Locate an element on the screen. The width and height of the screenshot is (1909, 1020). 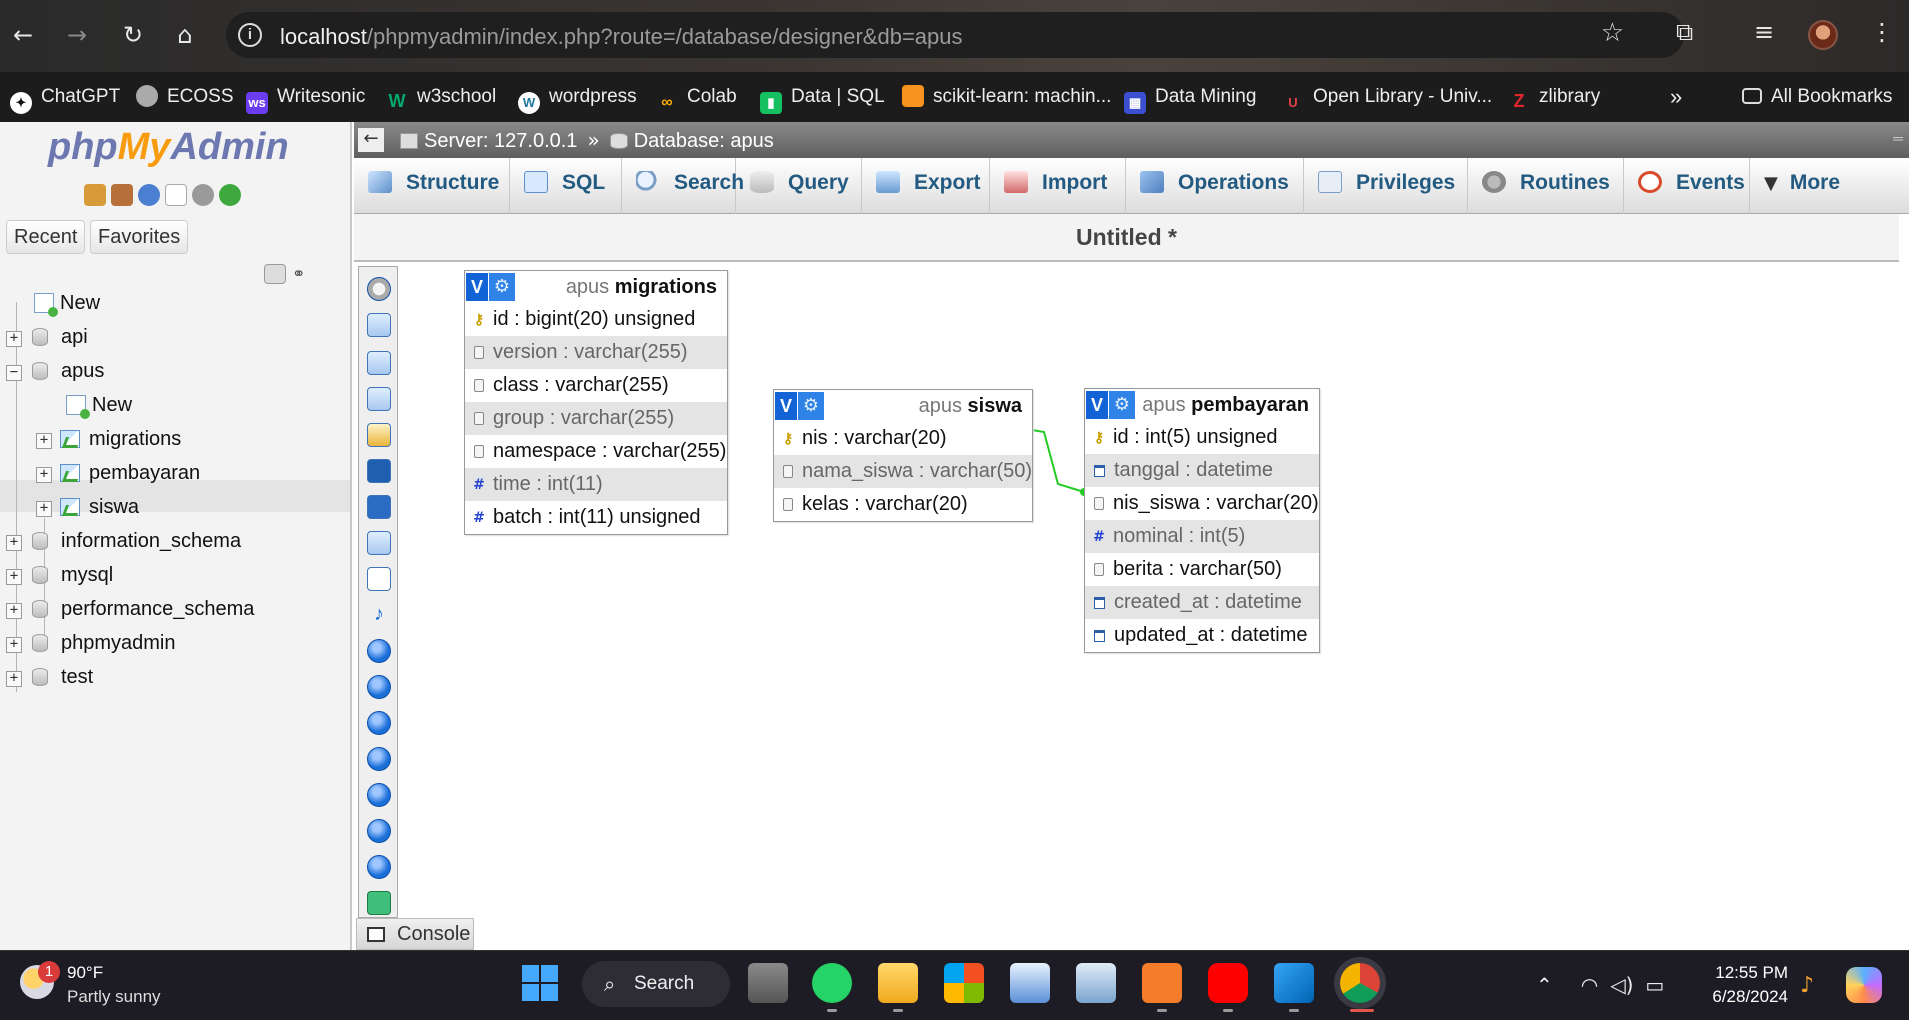
column-row: nama_siswa : varchar(50) is located at coordinates (903, 471).